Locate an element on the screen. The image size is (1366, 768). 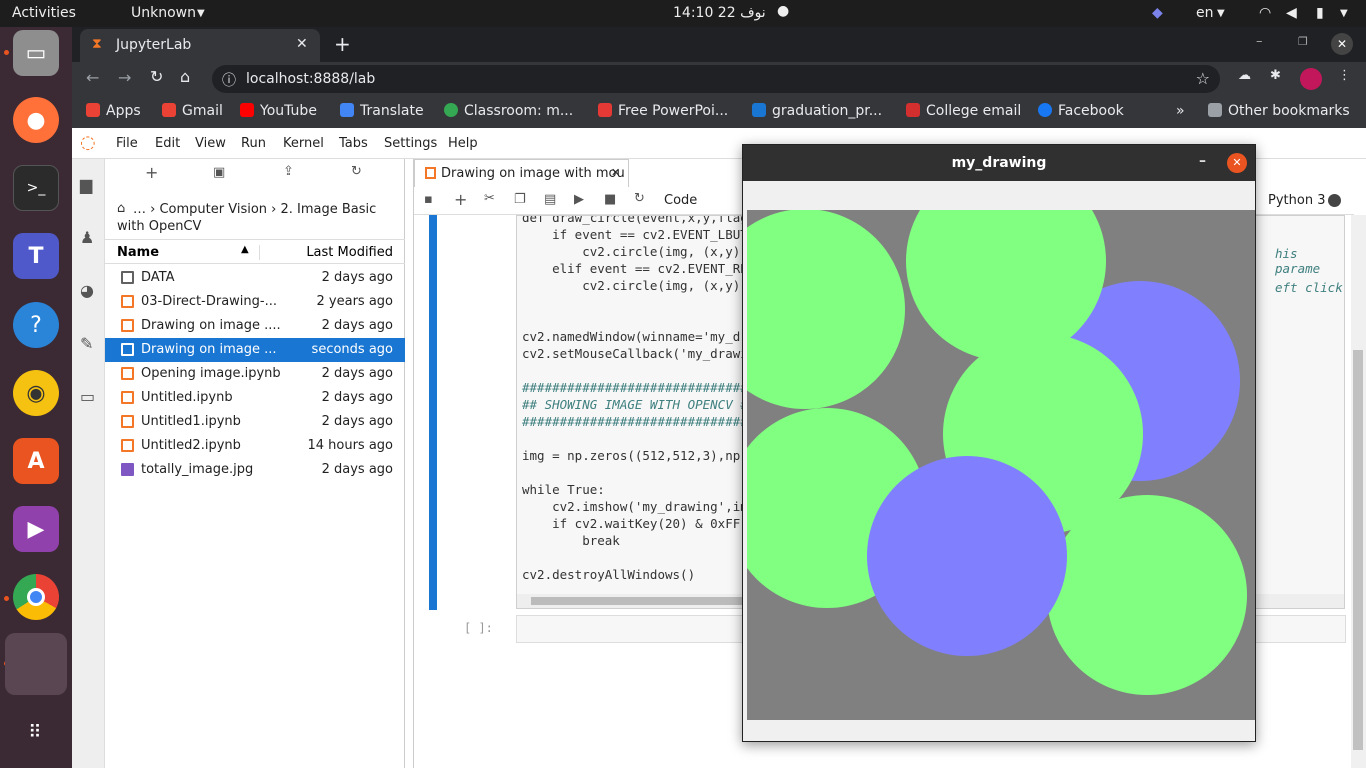
palette-icon: ◕ is located at coordinates (87, 290).